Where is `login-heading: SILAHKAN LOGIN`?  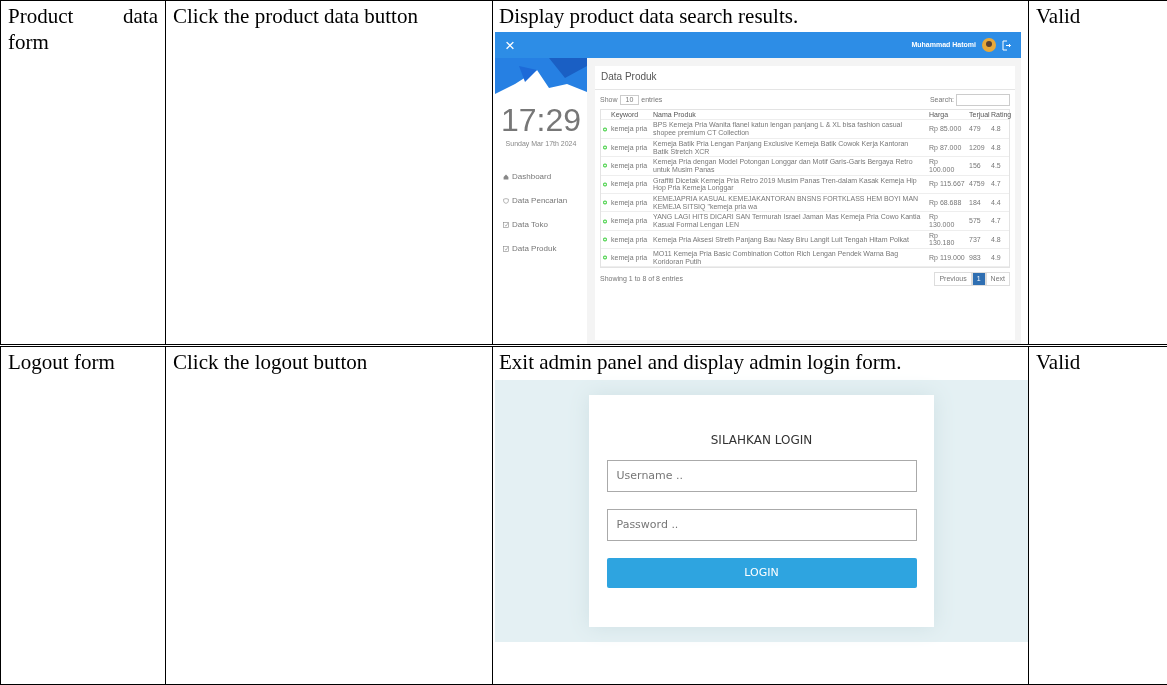
login-heading: SILAHKAN LOGIN is located at coordinates (761, 440).